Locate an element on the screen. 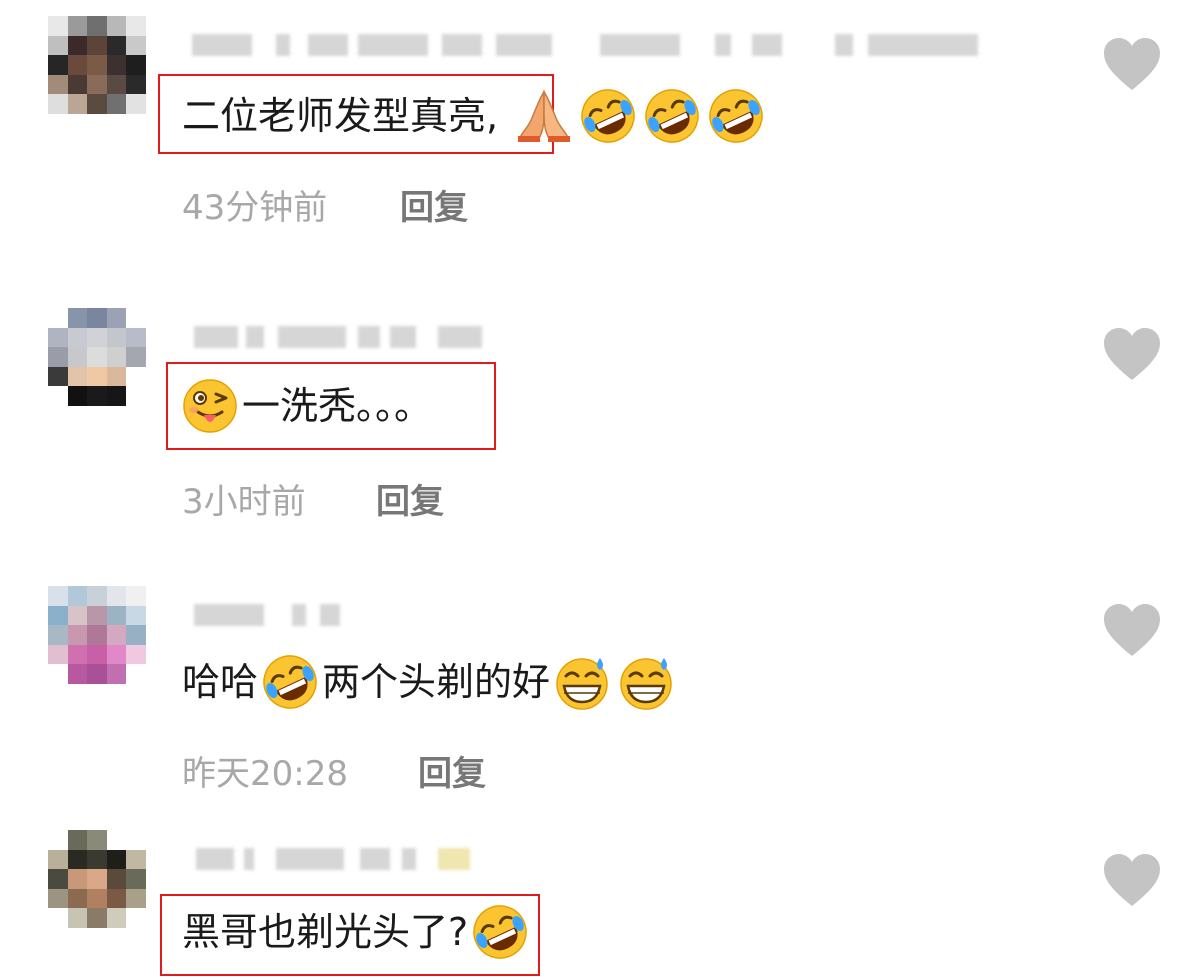 The height and width of the screenshot is (980, 1200). comment-text: 哈哈 两个头剃的好 is located at coordinates (430, 682).